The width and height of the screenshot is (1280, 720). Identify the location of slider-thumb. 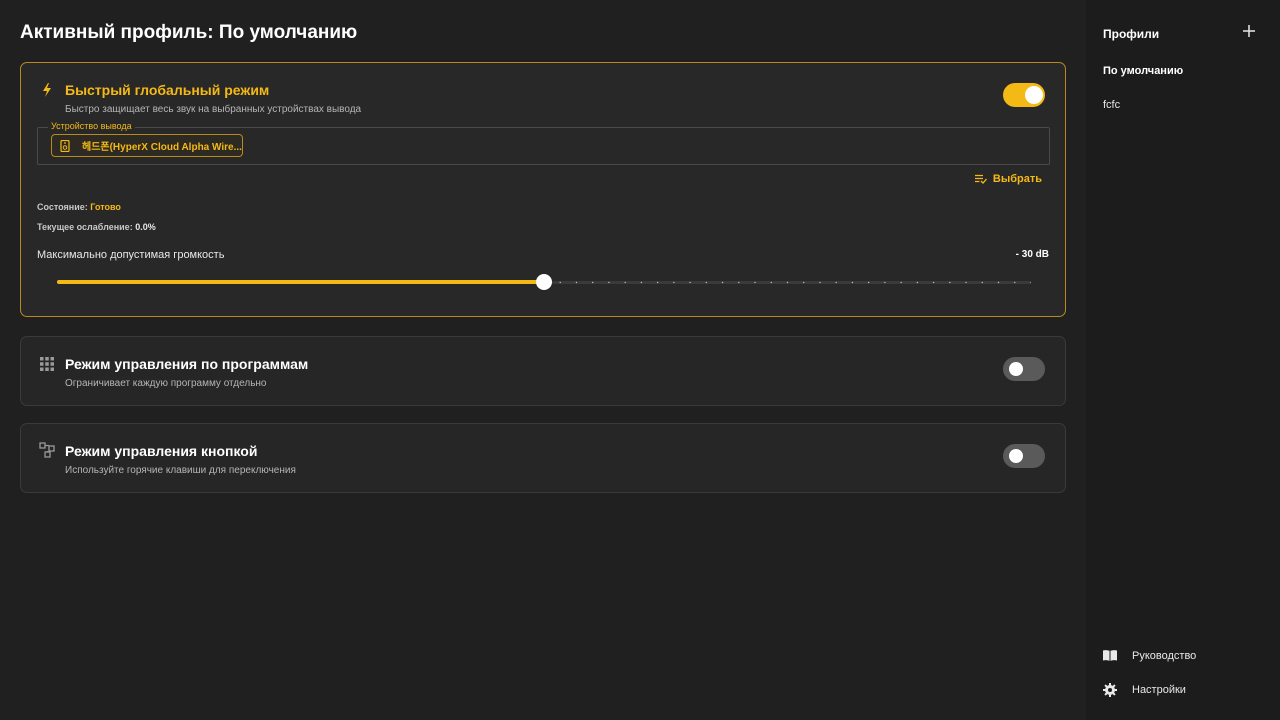
(544, 282).